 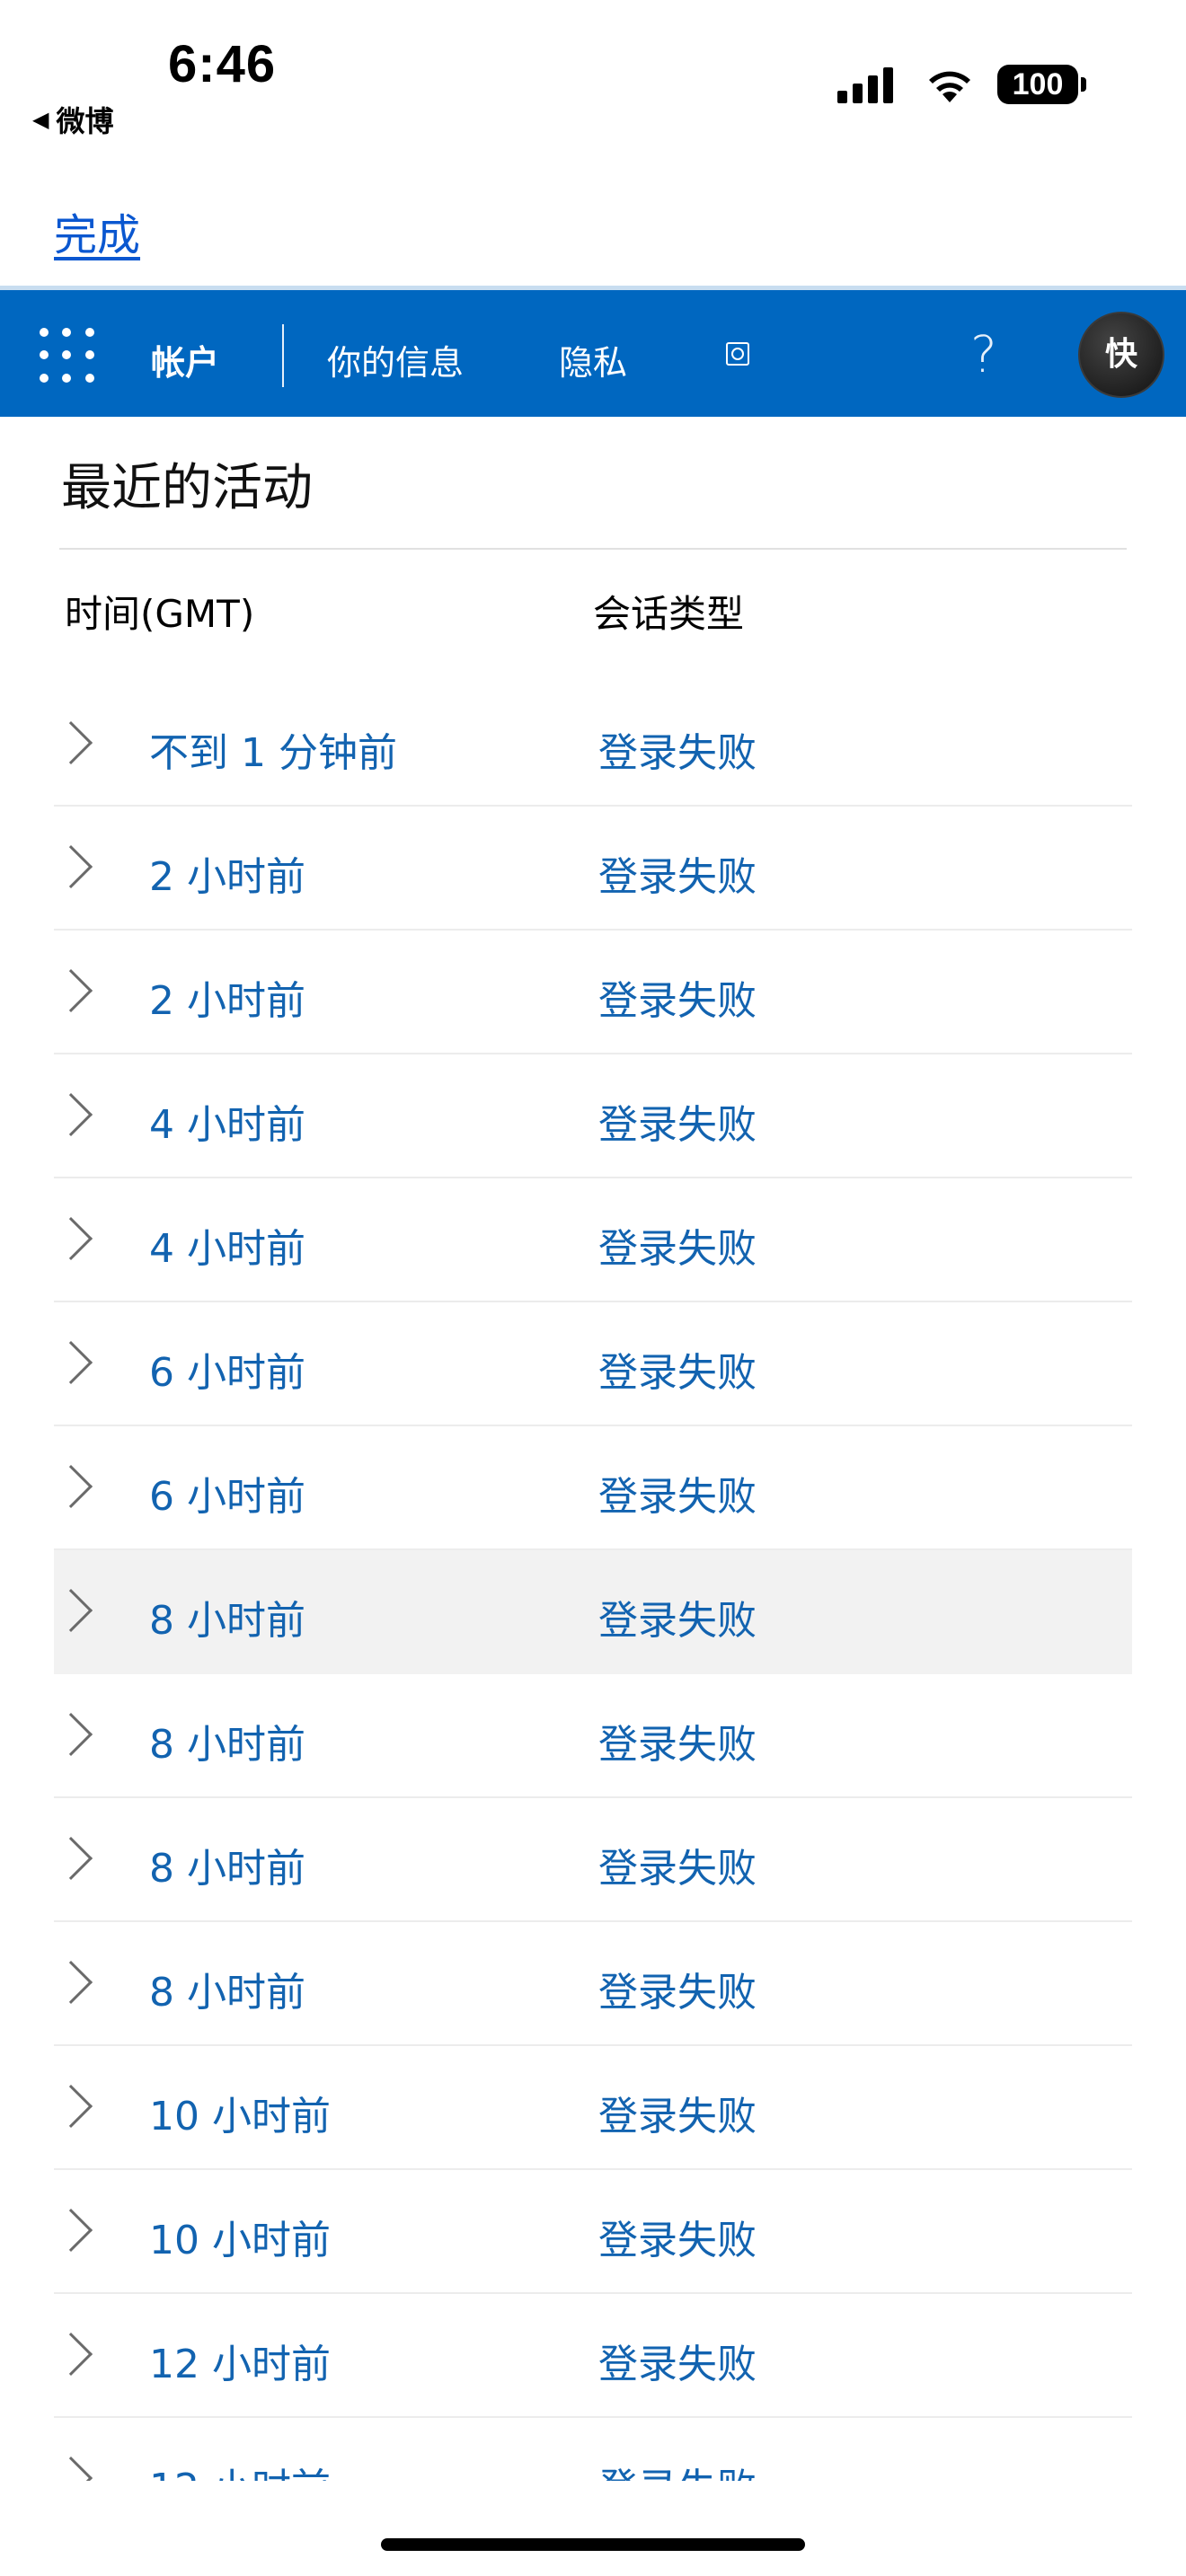 I want to click on status-bar: 6:46 ◀ 微博 100, so click(x=593, y=69).